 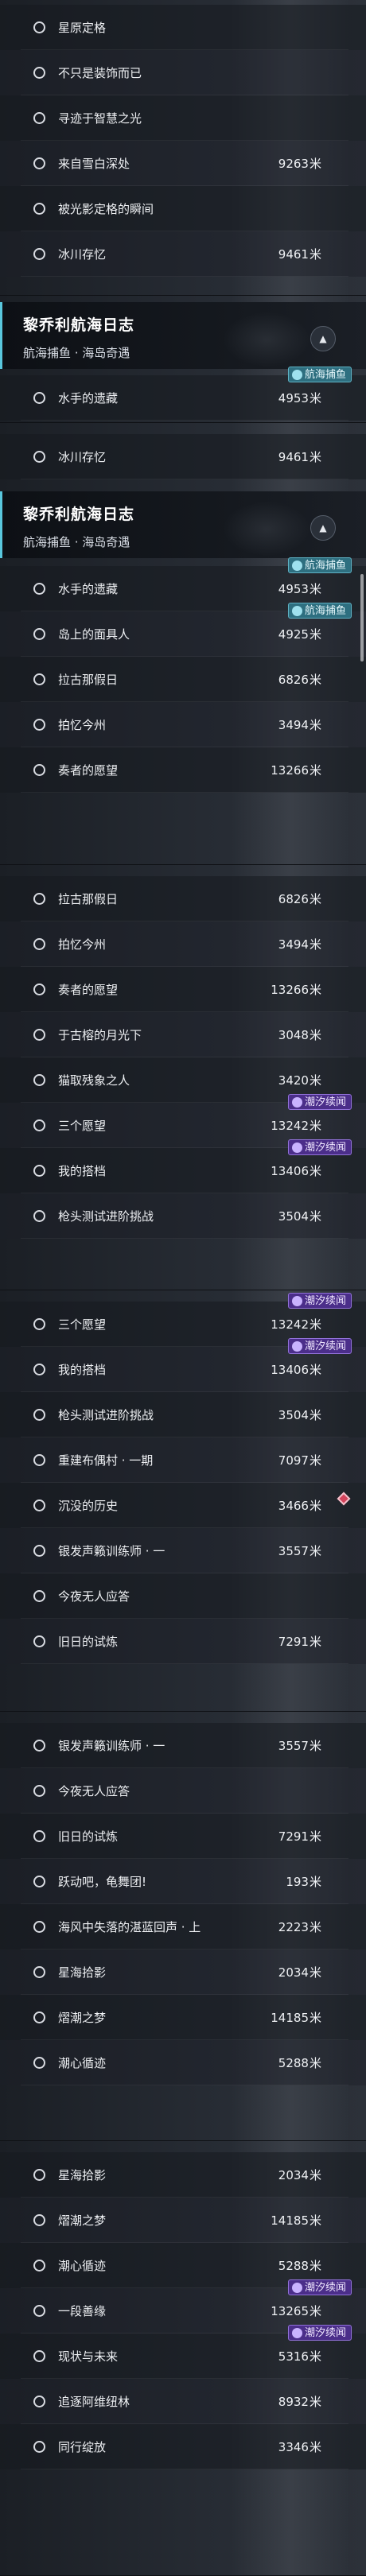 I want to click on quest-name: 熠潮之梦, so click(x=82, y=2018).